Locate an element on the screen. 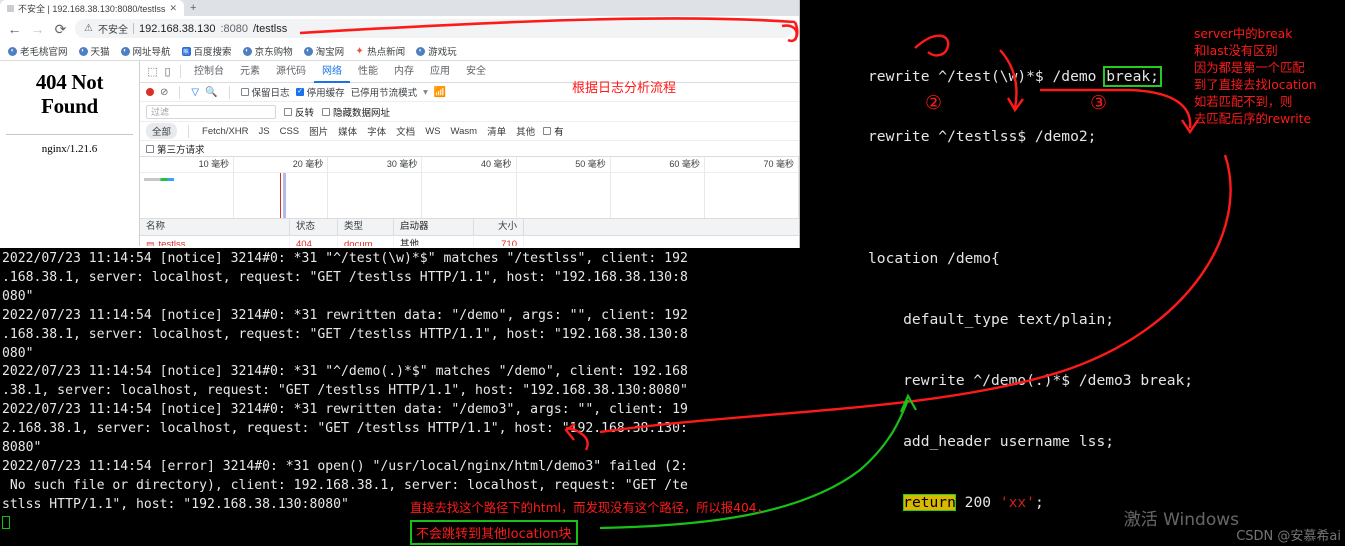 The width and height of the screenshot is (1345, 546). table-header-row: 名称 状态 类型 启动器 大小 is located at coordinates (469, 227).